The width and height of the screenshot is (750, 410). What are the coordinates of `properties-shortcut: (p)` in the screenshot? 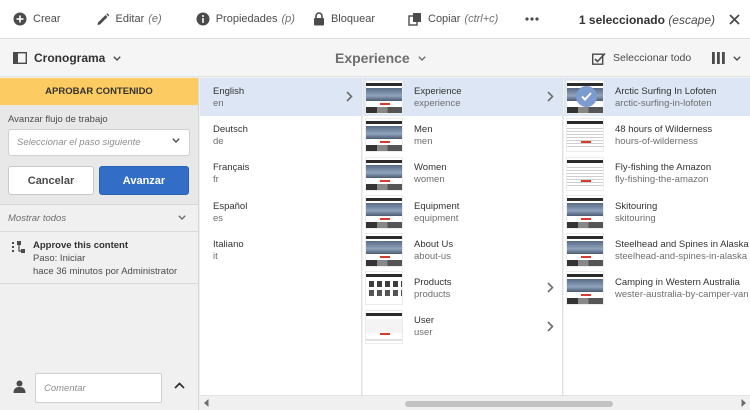 It's located at (288, 19).